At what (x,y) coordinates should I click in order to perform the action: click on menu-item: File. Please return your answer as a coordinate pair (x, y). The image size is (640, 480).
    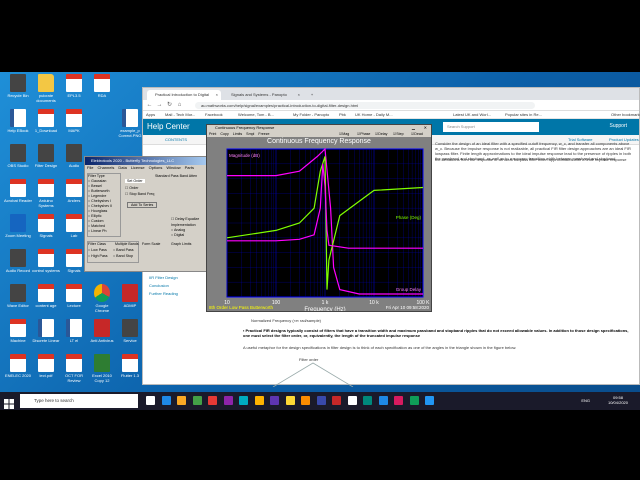
    Looking at the image, I should click on (90, 167).